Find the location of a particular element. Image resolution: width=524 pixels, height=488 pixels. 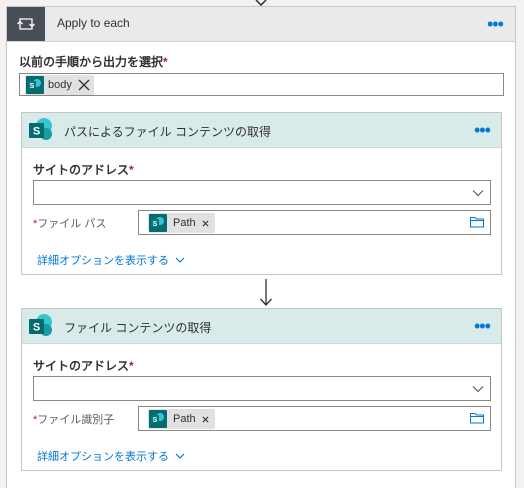

file-identifier-input: S Path is located at coordinates (314, 418).